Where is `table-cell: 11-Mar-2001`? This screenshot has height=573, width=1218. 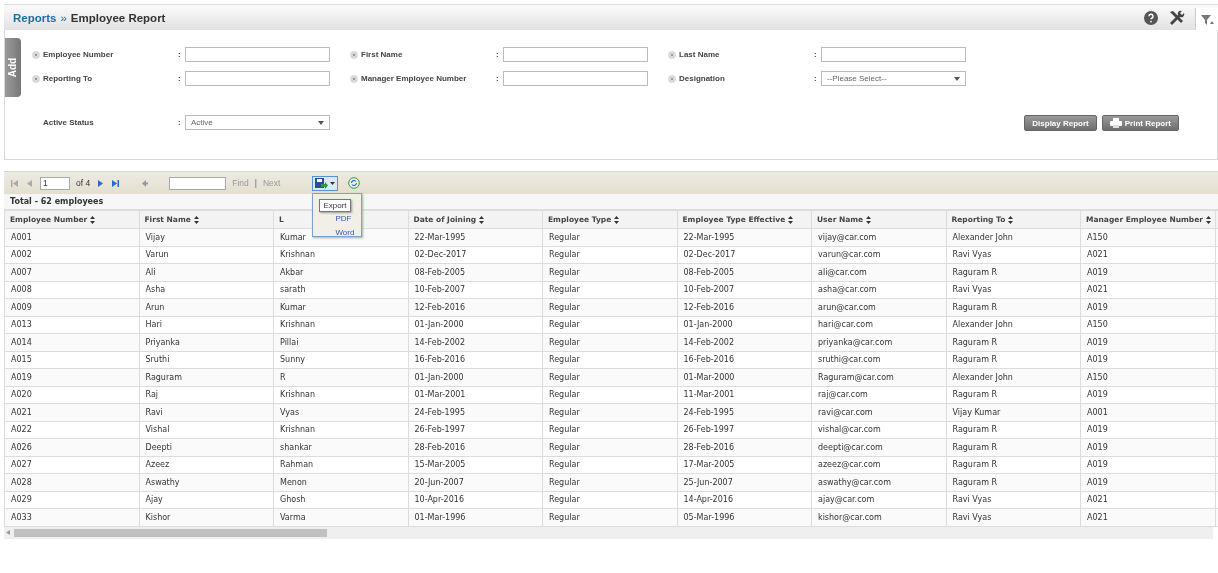 table-cell: 11-Mar-2001 is located at coordinates (744, 395).